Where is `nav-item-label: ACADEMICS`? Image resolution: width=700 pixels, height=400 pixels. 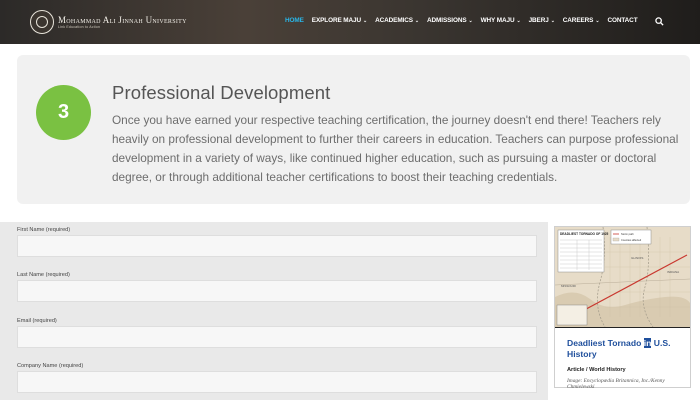
nav-item-label: ACADEMICS is located at coordinates (394, 20).